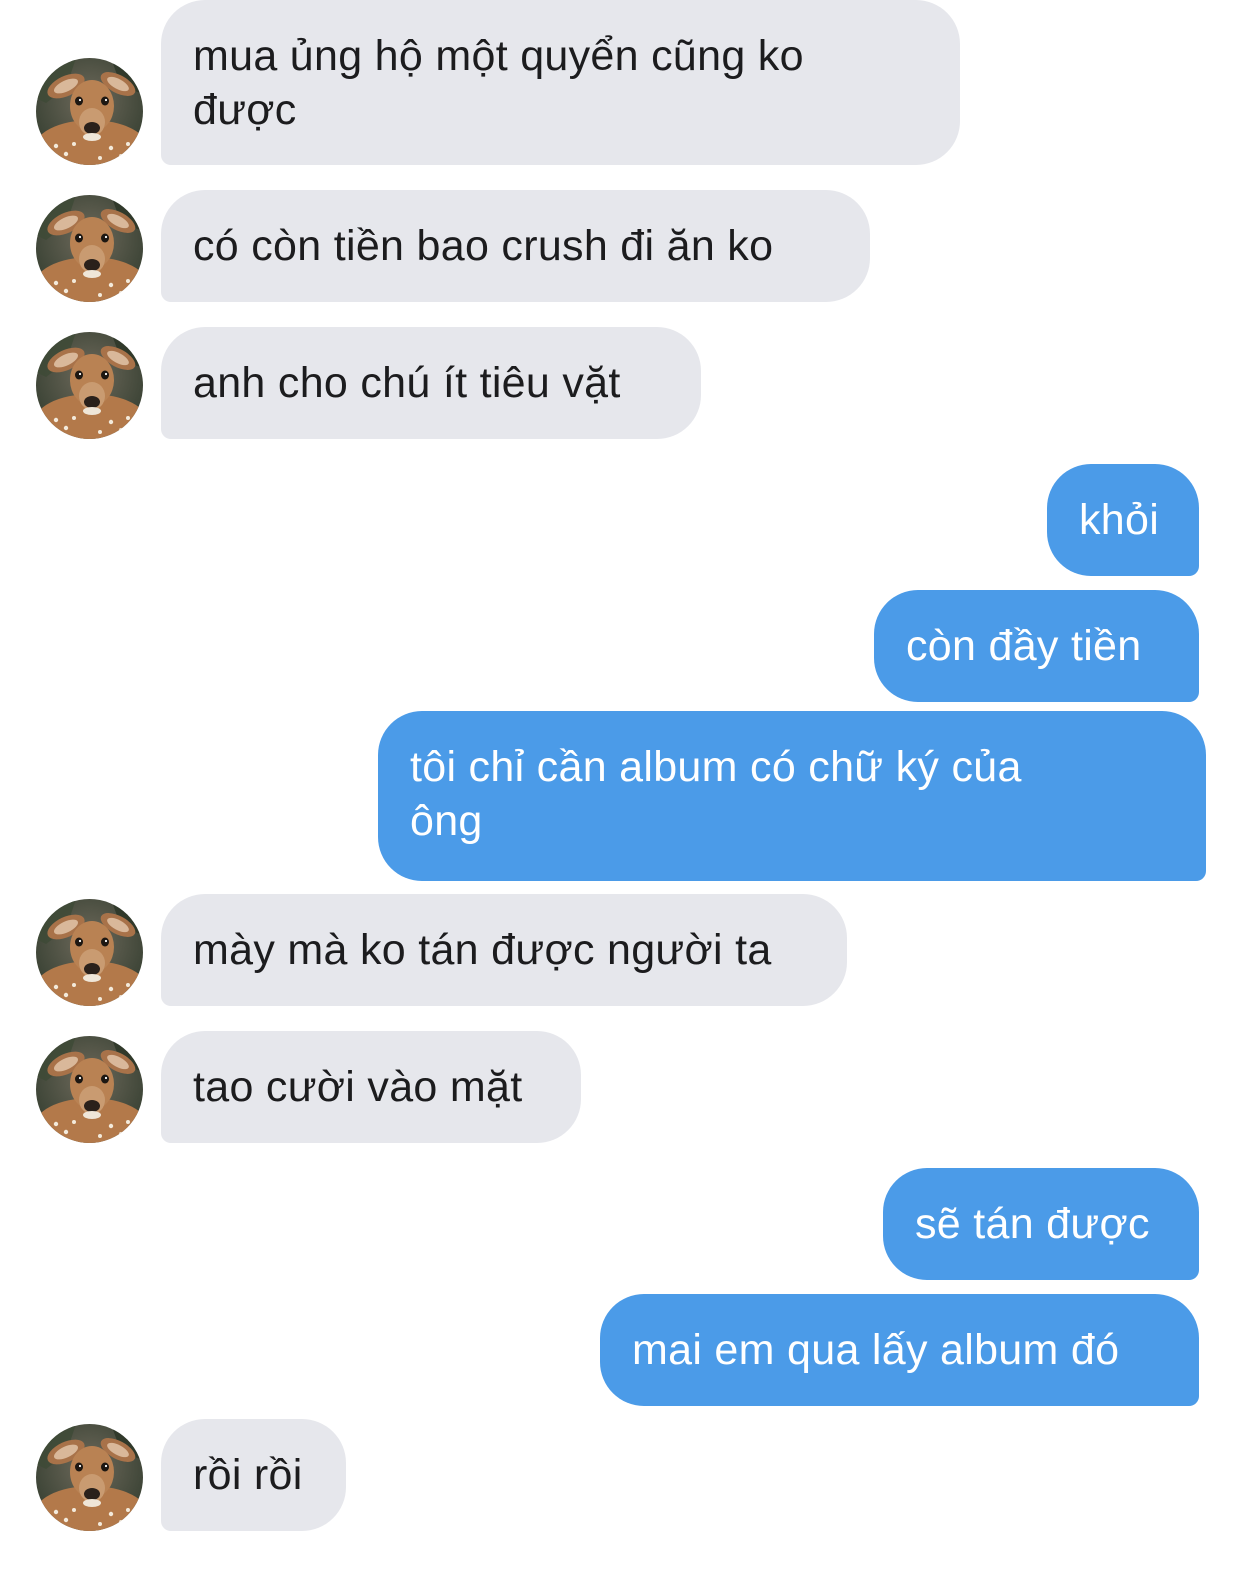 The image size is (1242, 1577). I want to click on message-bubble-outgoing: mai em qua lấy album đó, so click(899, 1350).